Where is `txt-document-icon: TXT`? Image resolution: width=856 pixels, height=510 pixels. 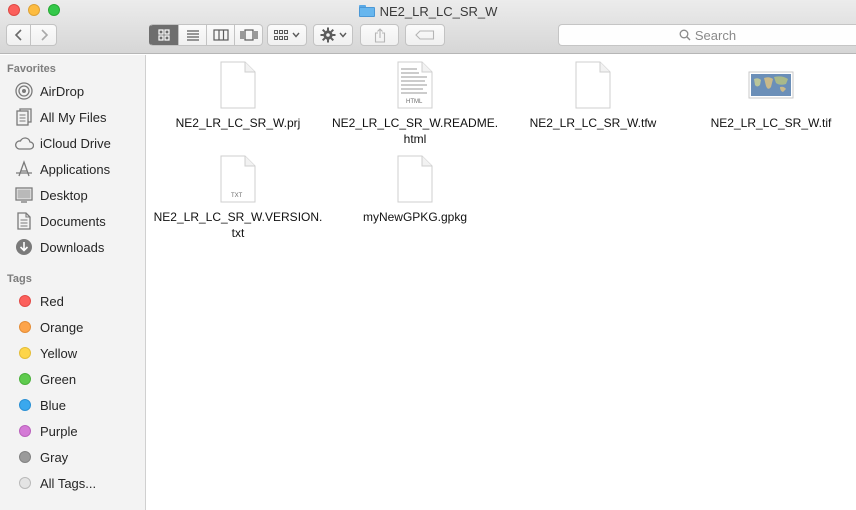
txt-document-icon: TXT is located at coordinates (238, 179).